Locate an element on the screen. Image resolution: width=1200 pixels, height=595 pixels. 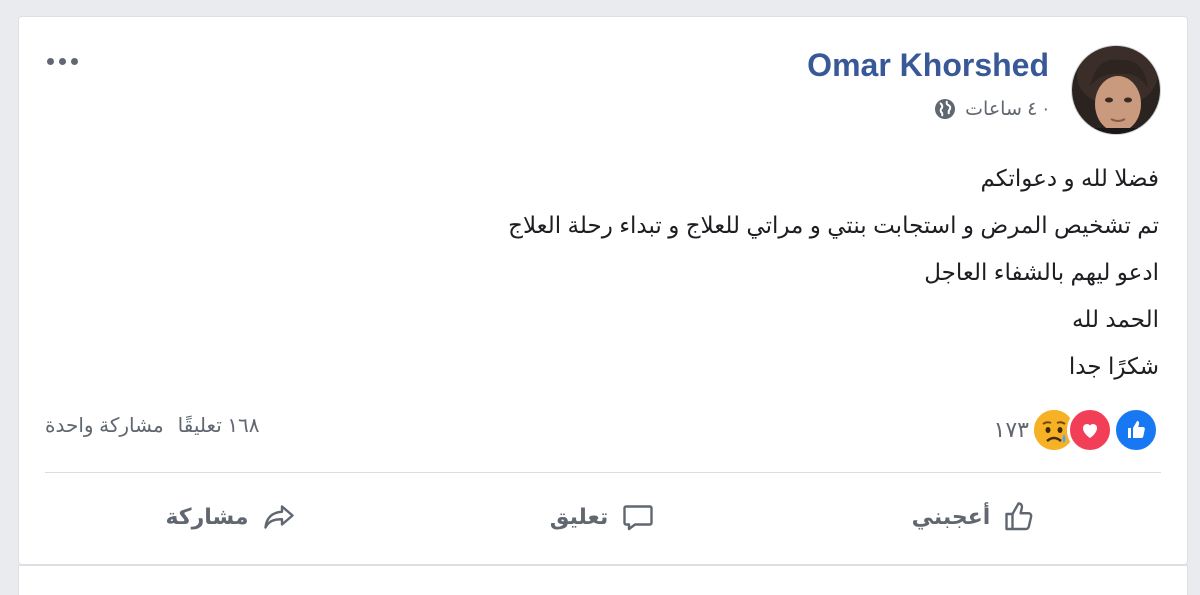
thumbs-up-icon is located at coordinates (1019, 516).